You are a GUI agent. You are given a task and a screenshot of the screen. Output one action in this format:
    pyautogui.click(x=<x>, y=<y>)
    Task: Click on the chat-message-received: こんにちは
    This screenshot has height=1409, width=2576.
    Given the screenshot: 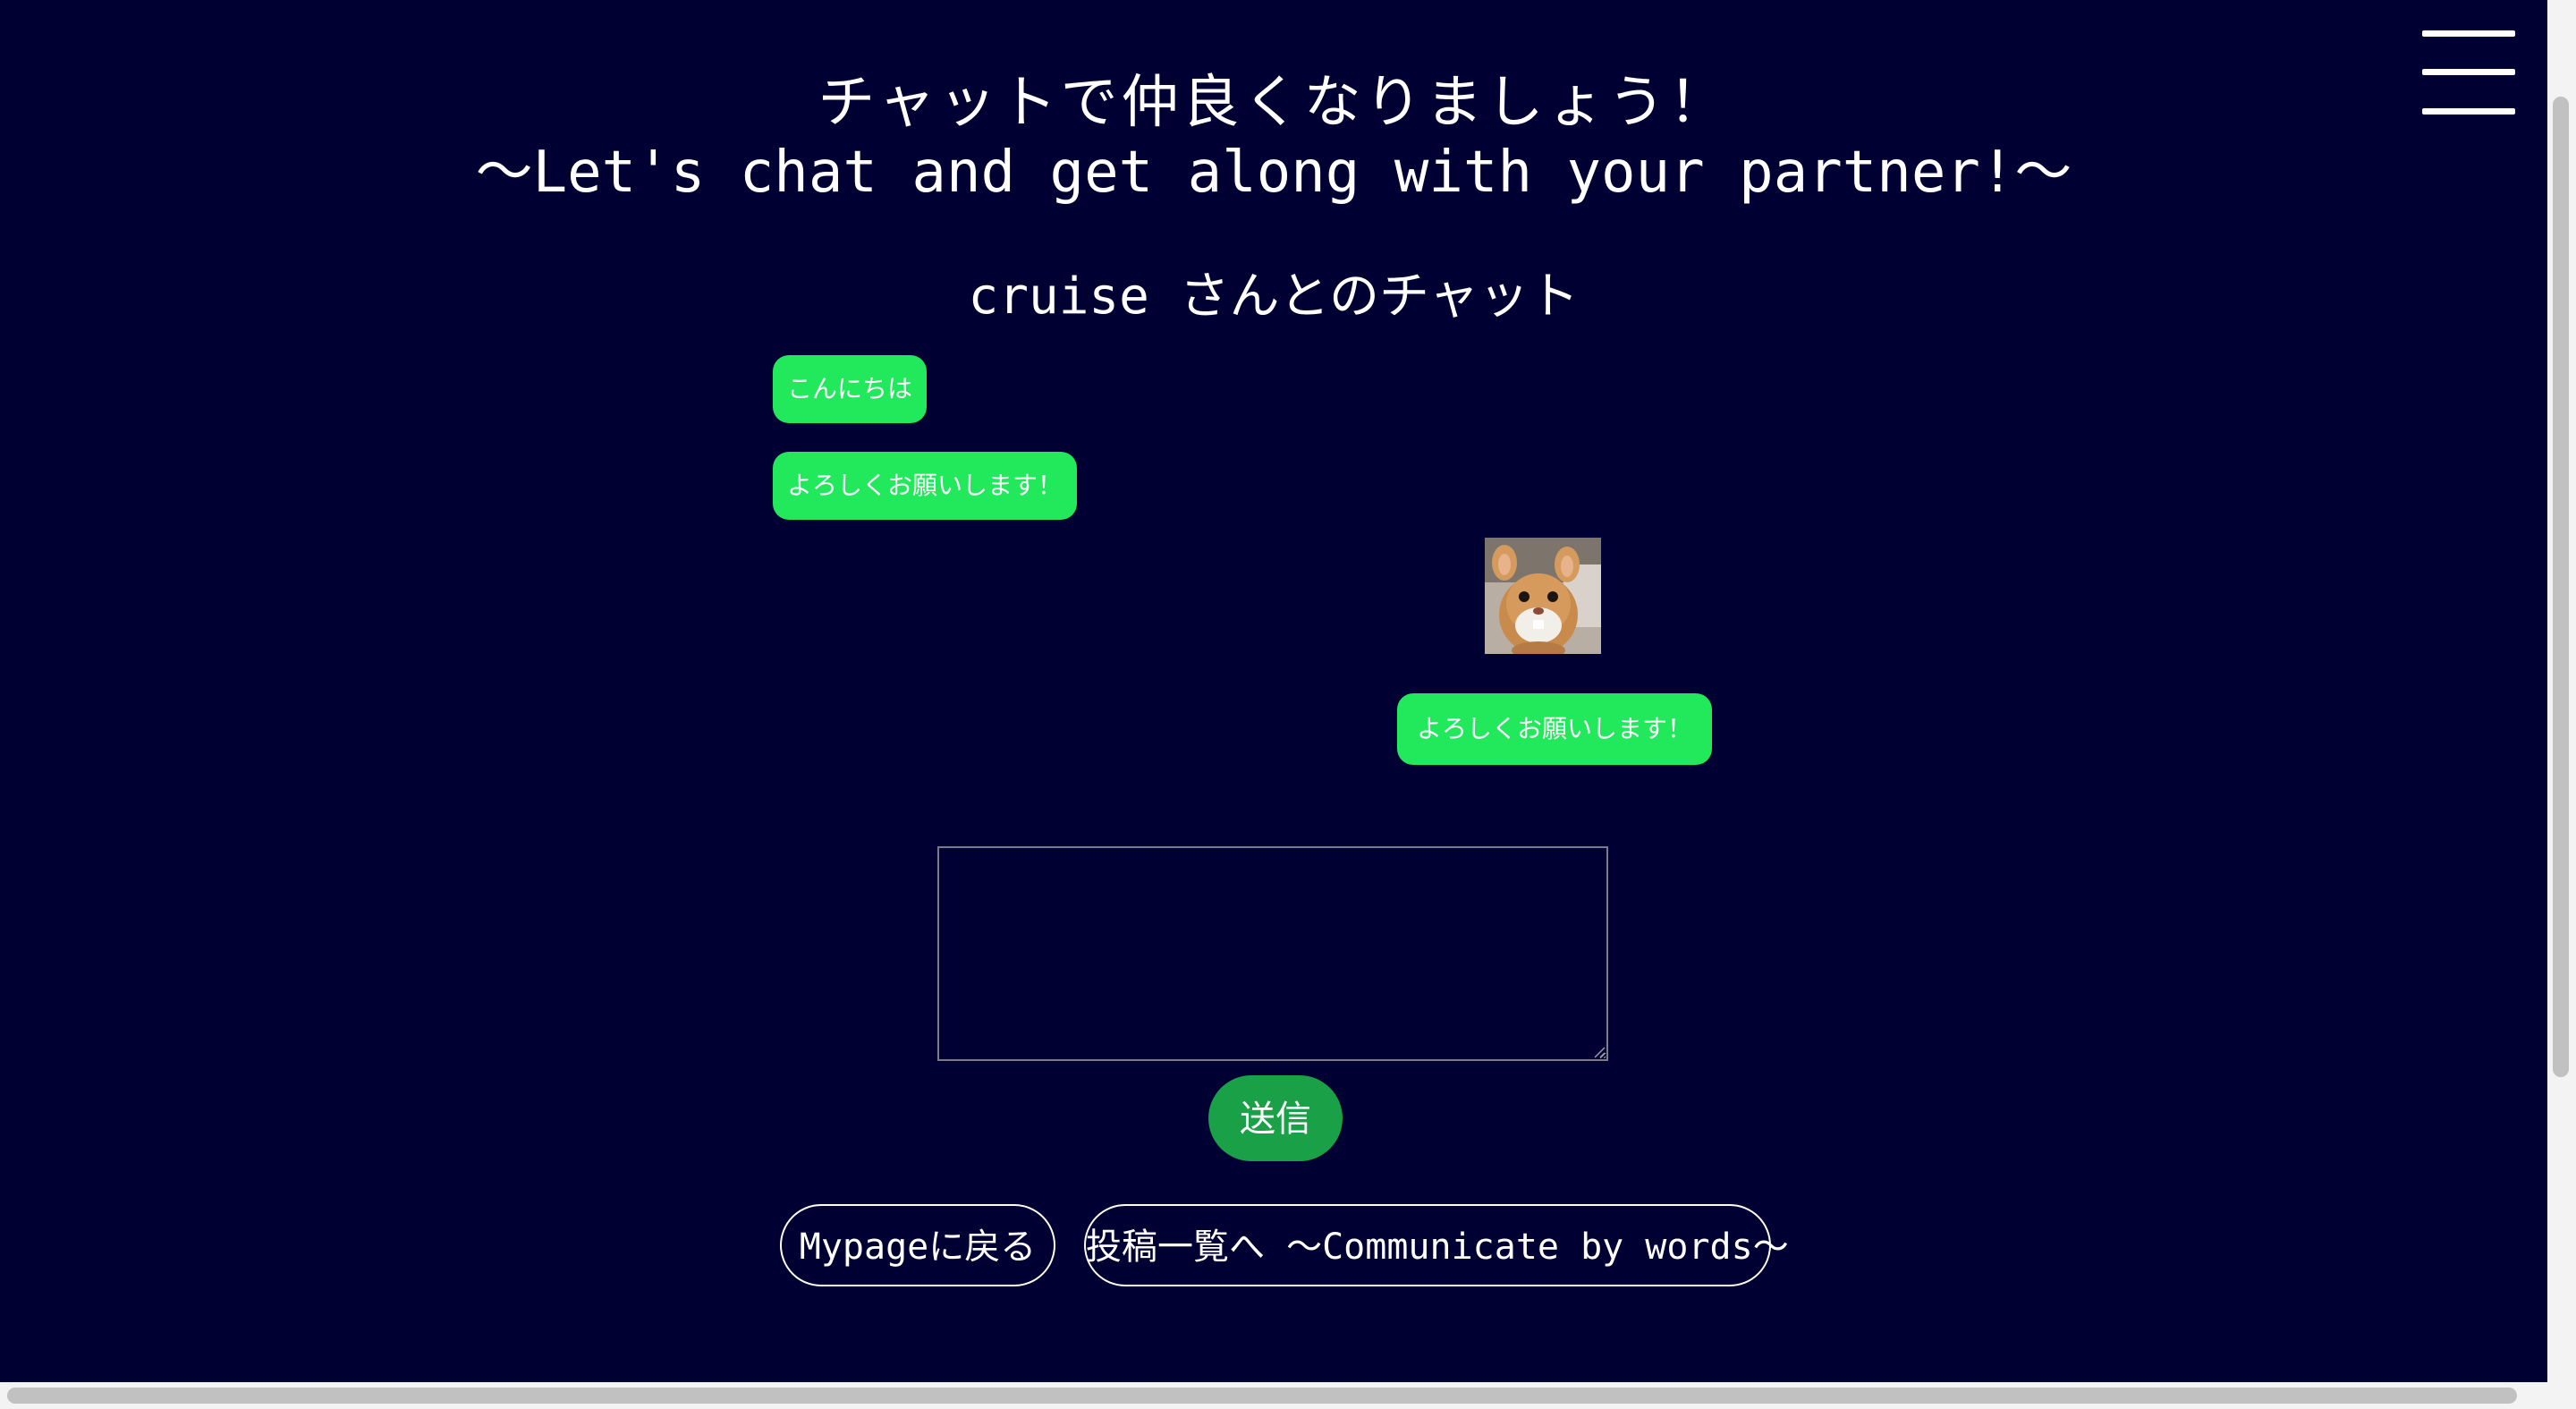 What is the action you would take?
    pyautogui.click(x=850, y=389)
    